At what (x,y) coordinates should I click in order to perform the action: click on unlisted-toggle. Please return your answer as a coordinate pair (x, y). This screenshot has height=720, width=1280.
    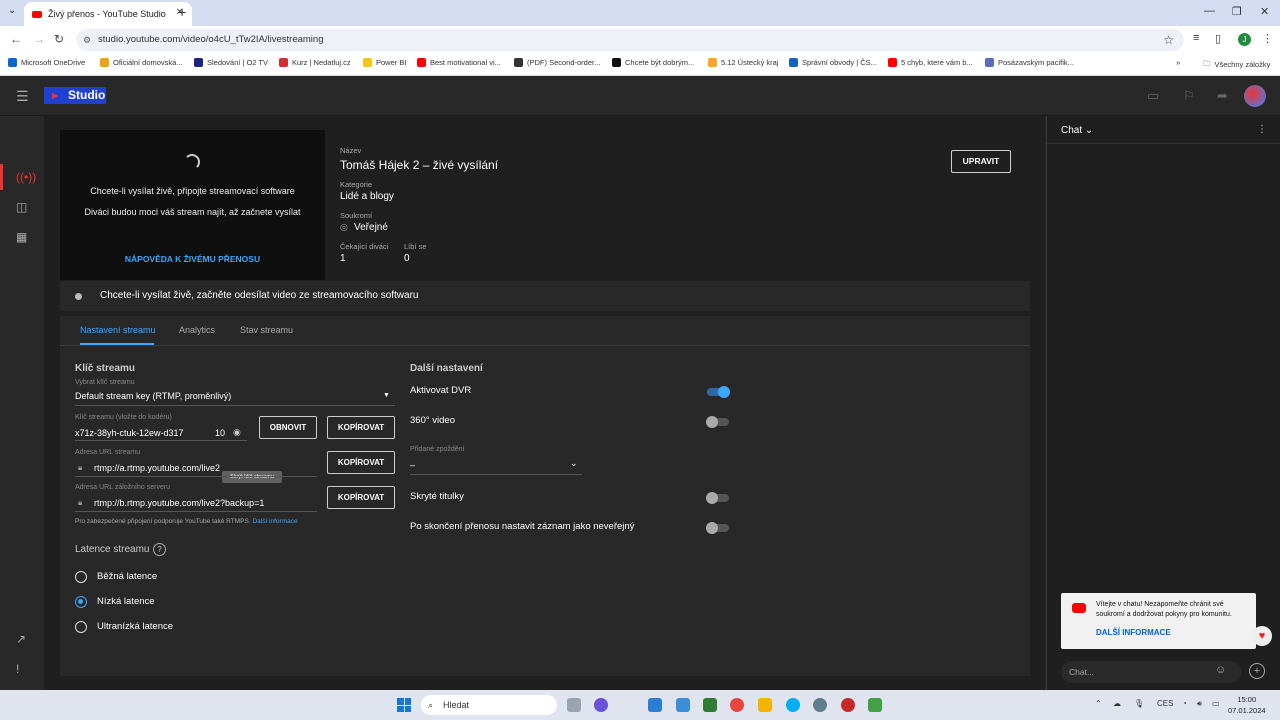
    Looking at the image, I should click on (717, 528).